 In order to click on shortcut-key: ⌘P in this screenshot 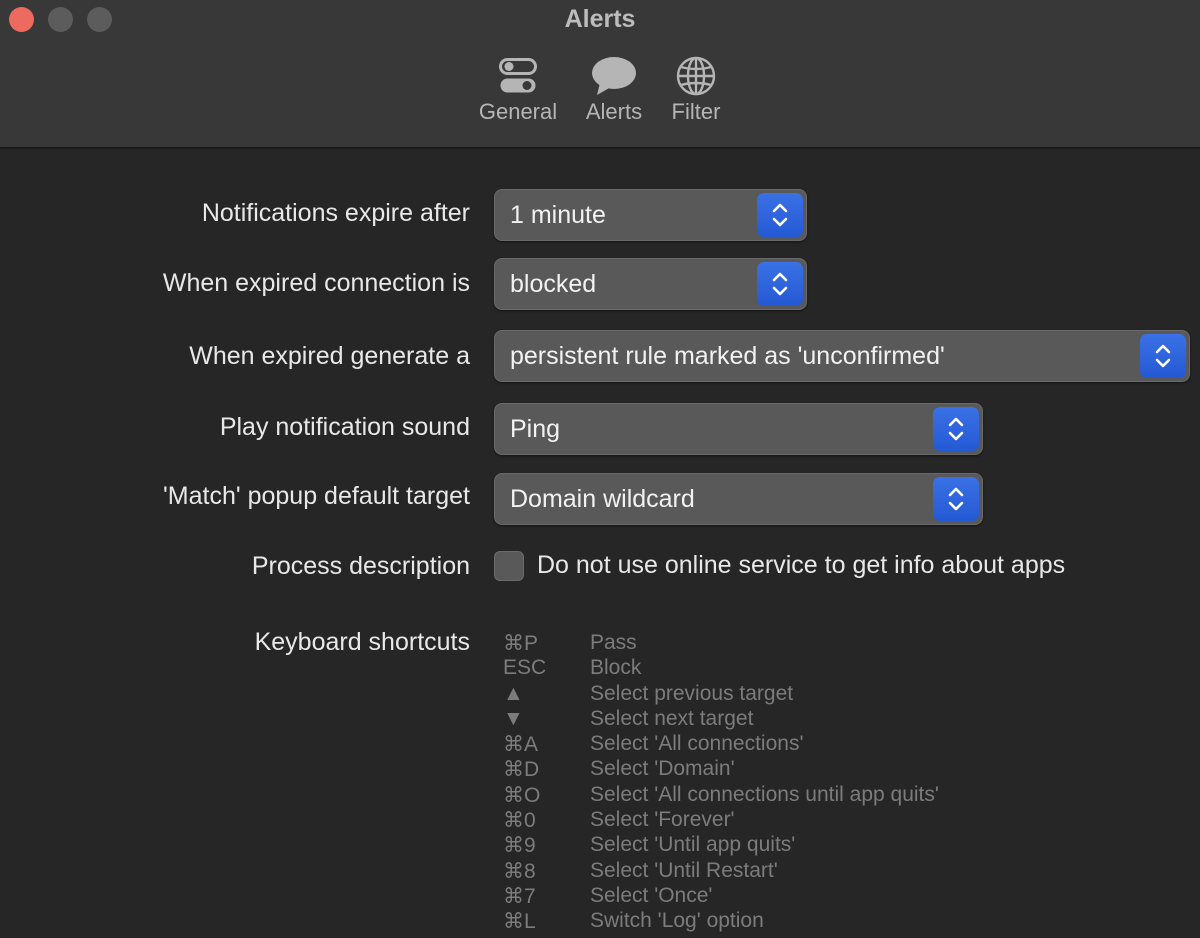, I will do `click(521, 643)`.